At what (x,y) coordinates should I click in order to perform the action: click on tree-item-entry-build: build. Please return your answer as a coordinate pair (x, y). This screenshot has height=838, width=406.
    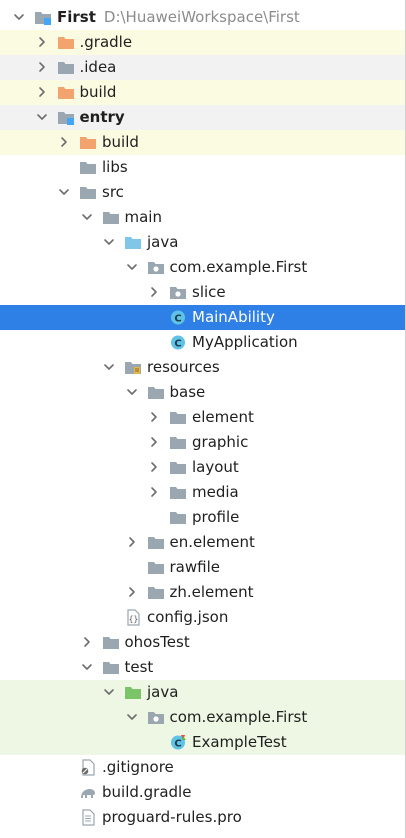
    Looking at the image, I should click on (202, 142).